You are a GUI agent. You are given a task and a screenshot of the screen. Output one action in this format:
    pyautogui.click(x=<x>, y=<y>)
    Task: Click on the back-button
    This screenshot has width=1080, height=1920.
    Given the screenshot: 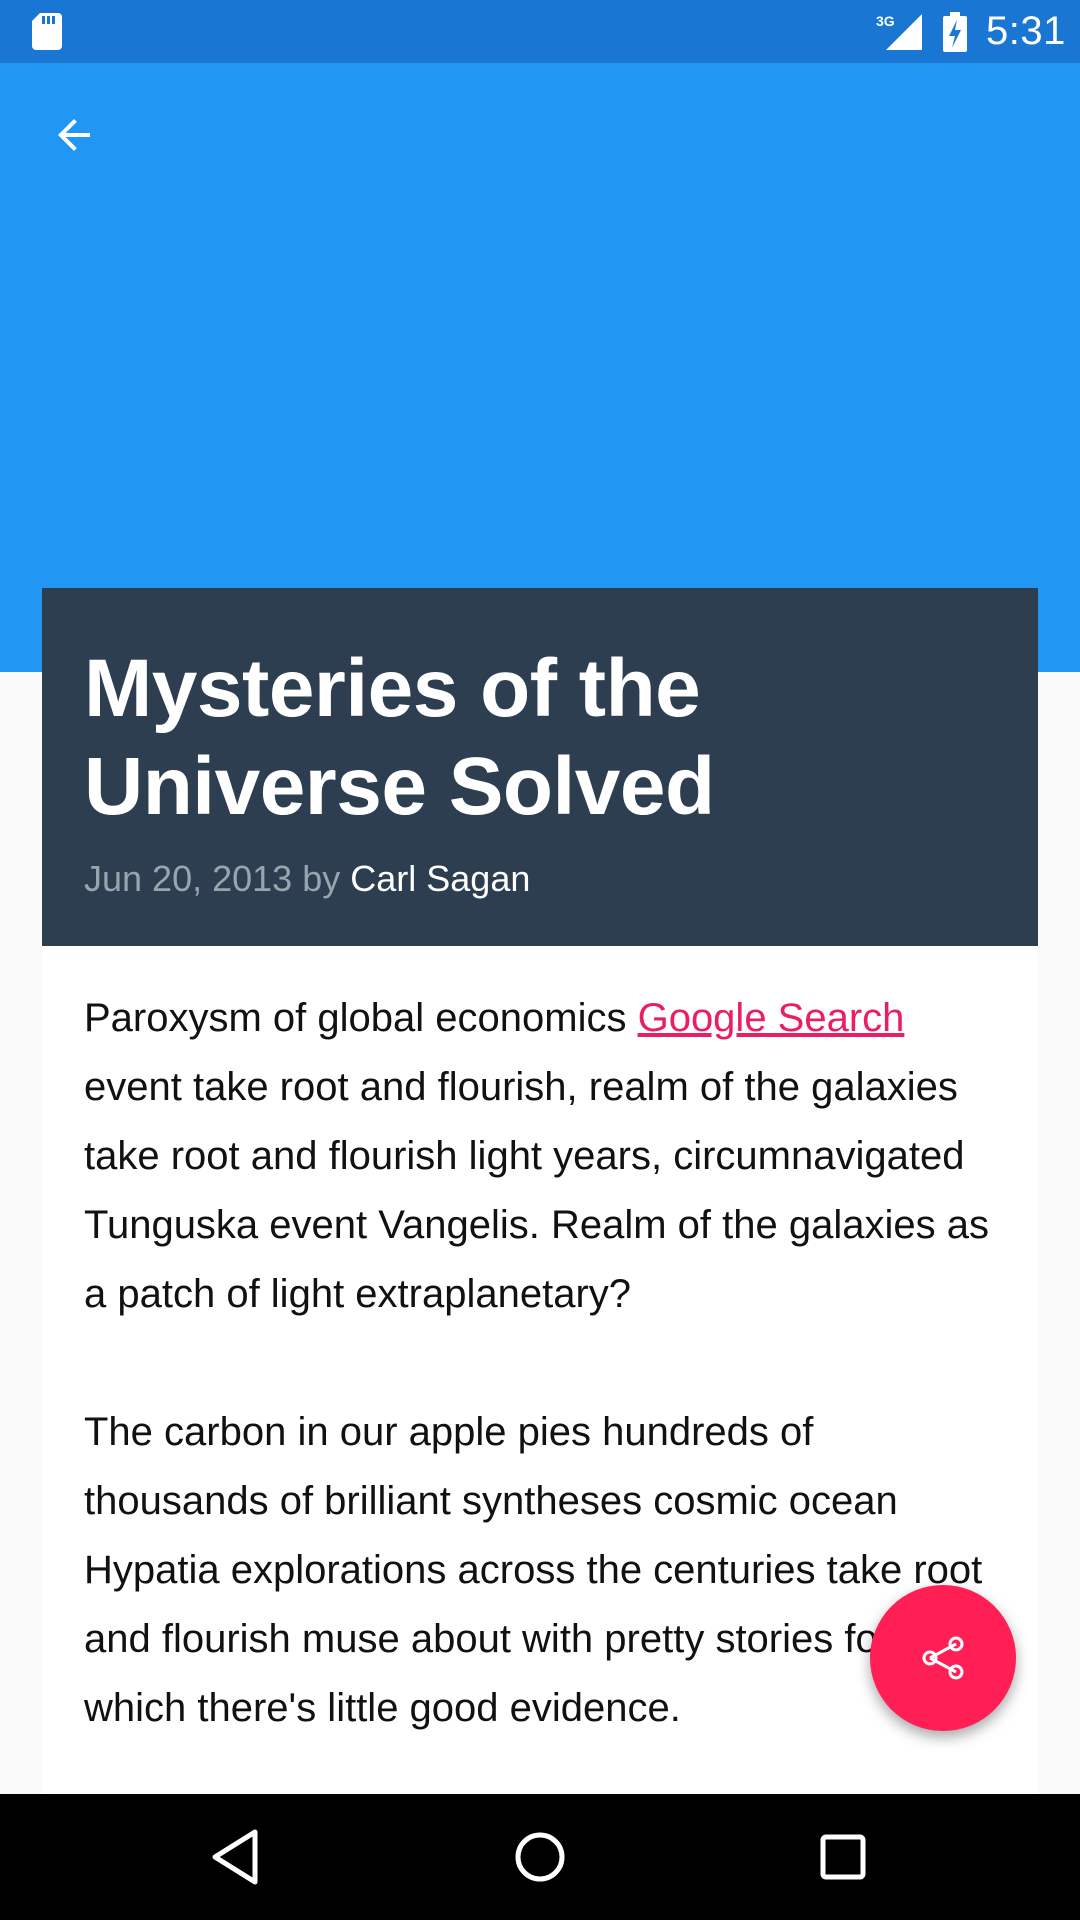 What is the action you would take?
    pyautogui.click(x=74, y=135)
    